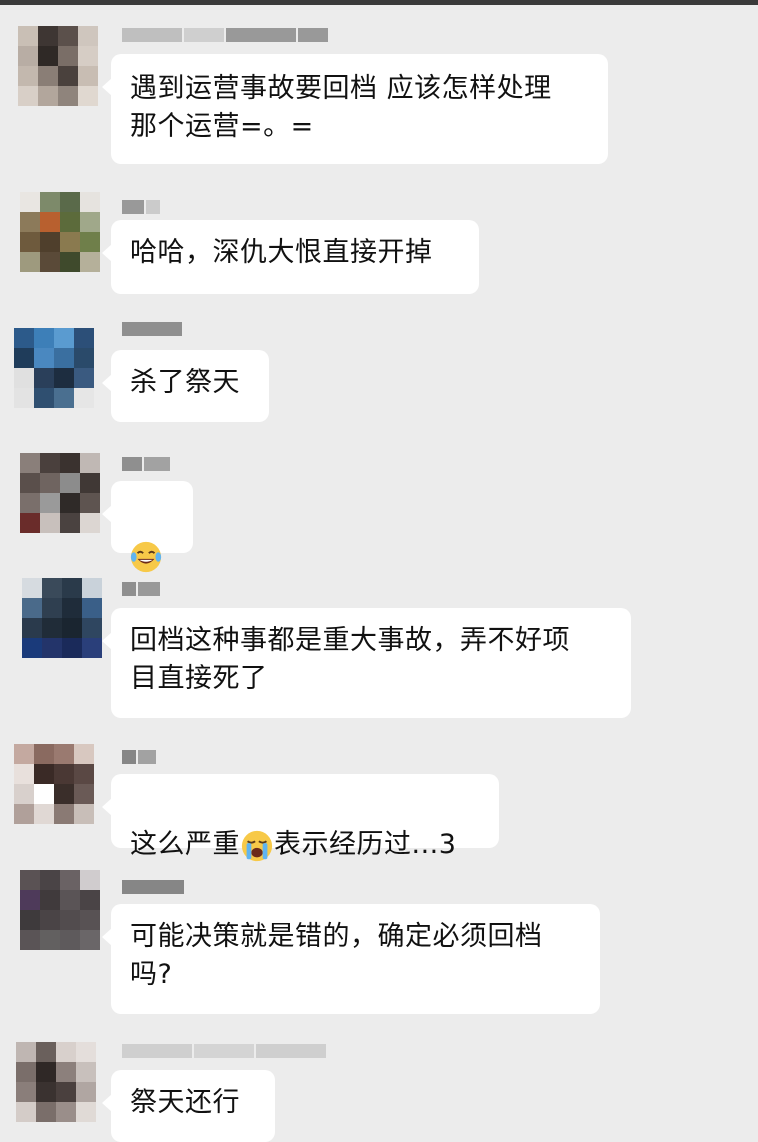 This screenshot has width=758, height=1142. What do you see at coordinates (185, 386) in the screenshot?
I see `message-bubble: 杀了祭天` at bounding box center [185, 386].